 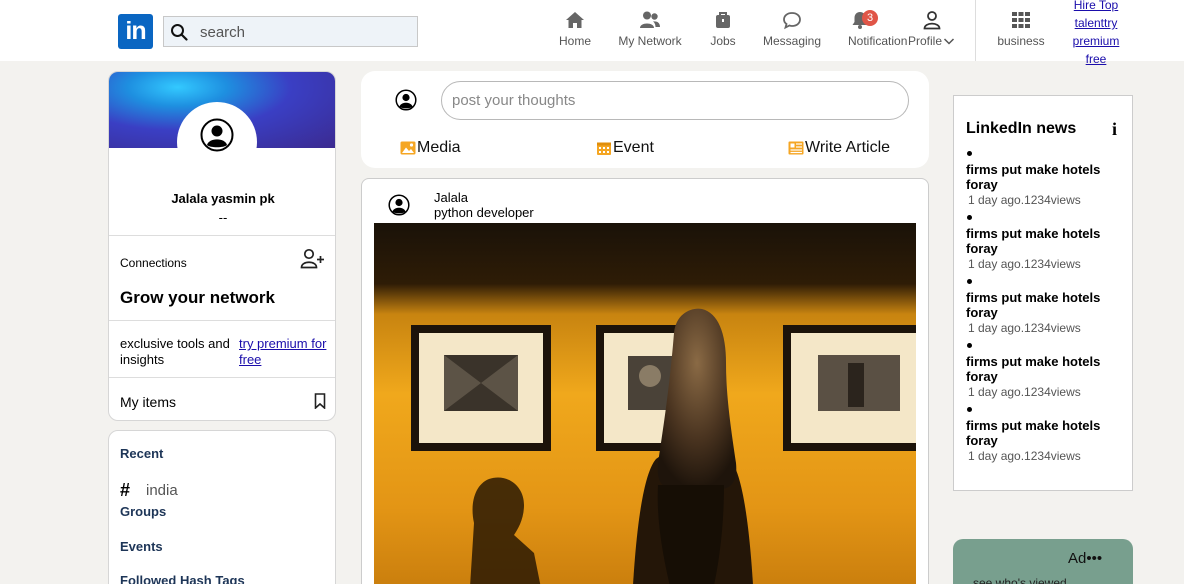 What do you see at coordinates (451, 197) in the screenshot?
I see `post-author: Jalala` at bounding box center [451, 197].